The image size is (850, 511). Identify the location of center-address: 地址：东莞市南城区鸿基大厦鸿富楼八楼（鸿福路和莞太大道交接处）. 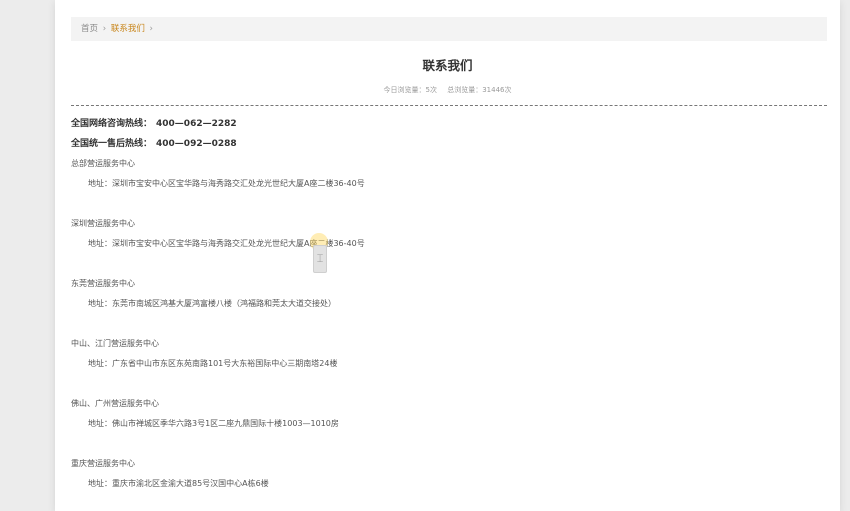
(212, 303).